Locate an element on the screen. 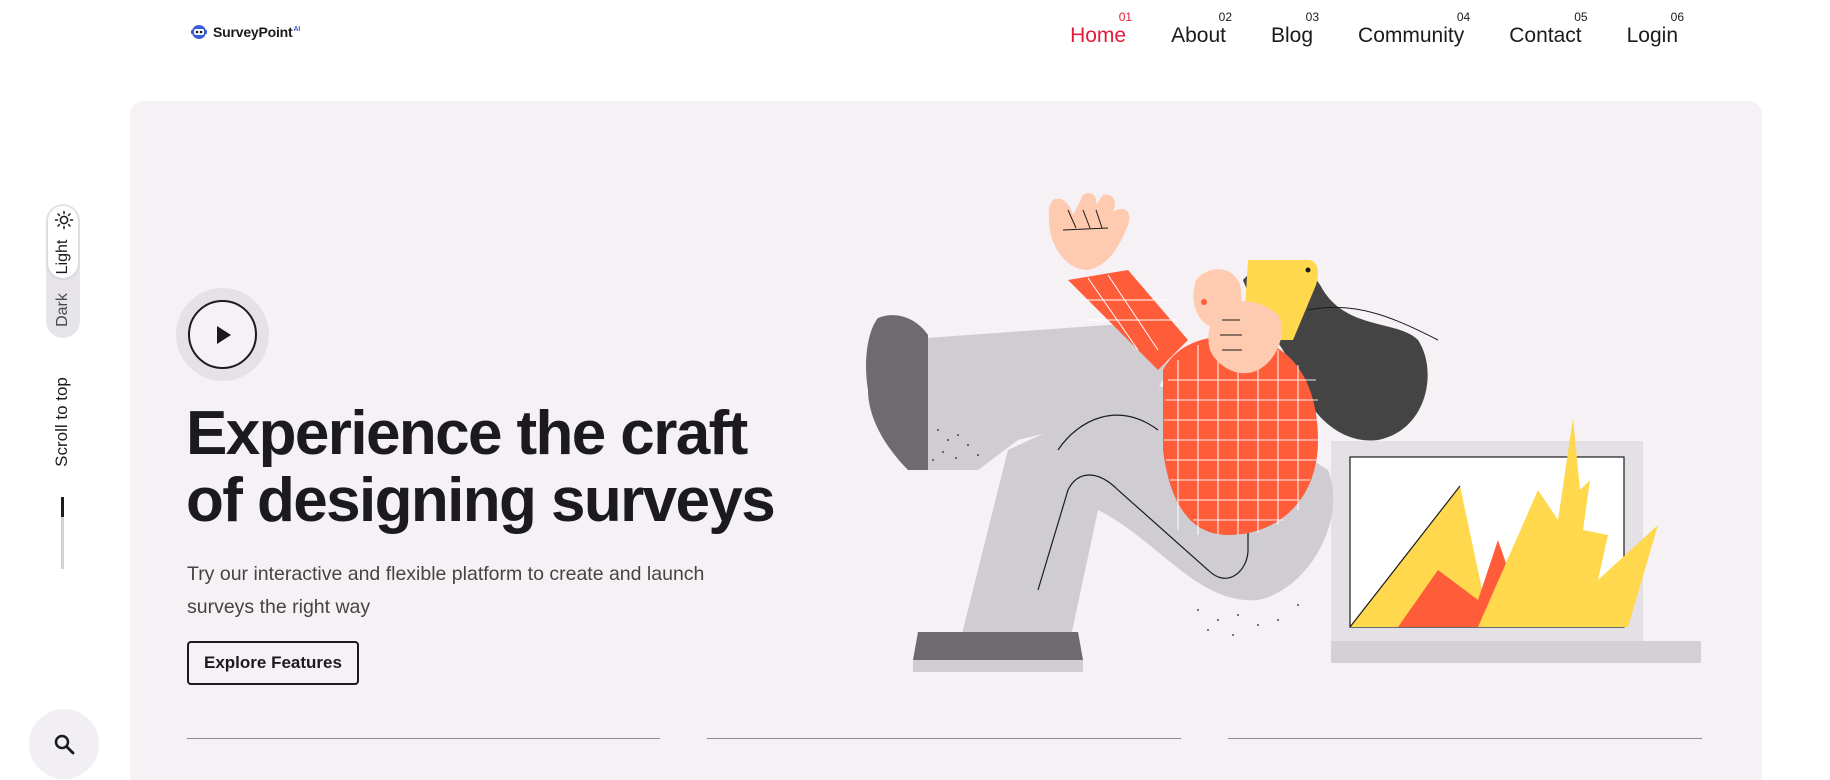 Image resolution: width=1830 pixels, height=780 pixels. sun-icon is located at coordinates (64, 220).